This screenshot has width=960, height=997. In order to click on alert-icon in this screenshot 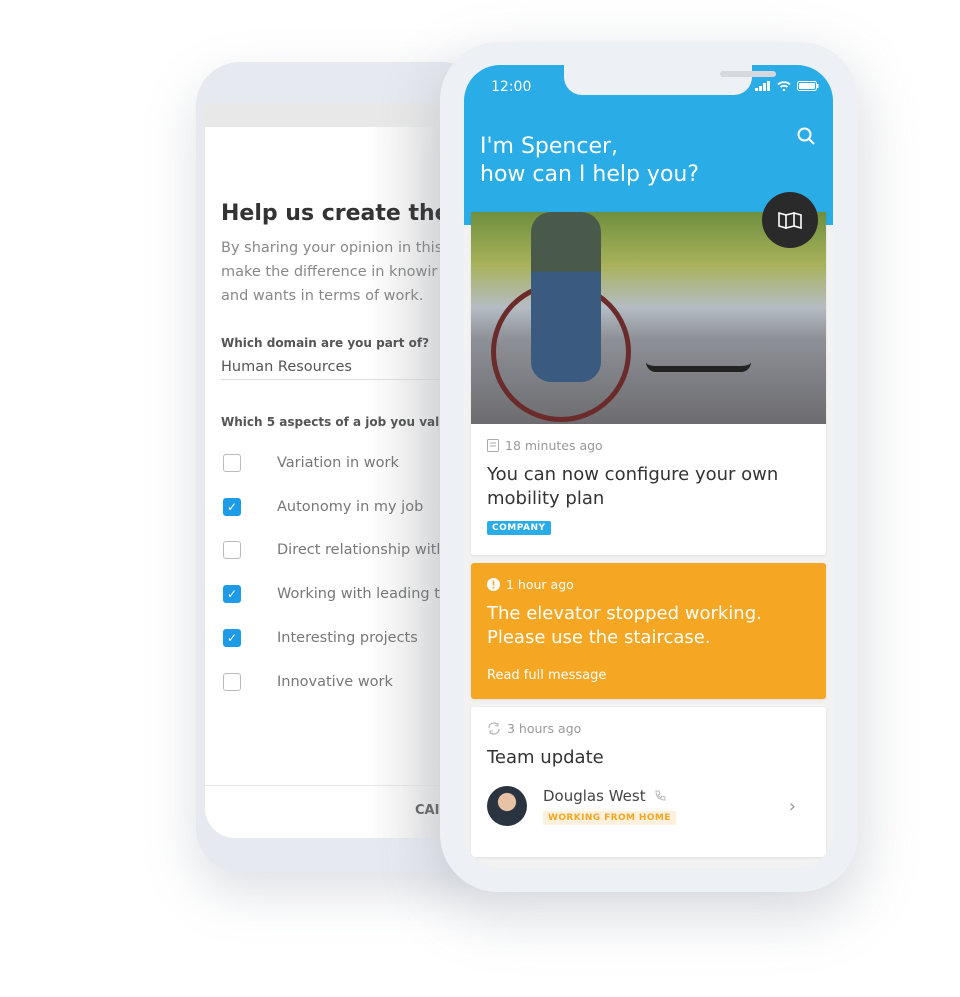, I will do `click(493, 584)`.